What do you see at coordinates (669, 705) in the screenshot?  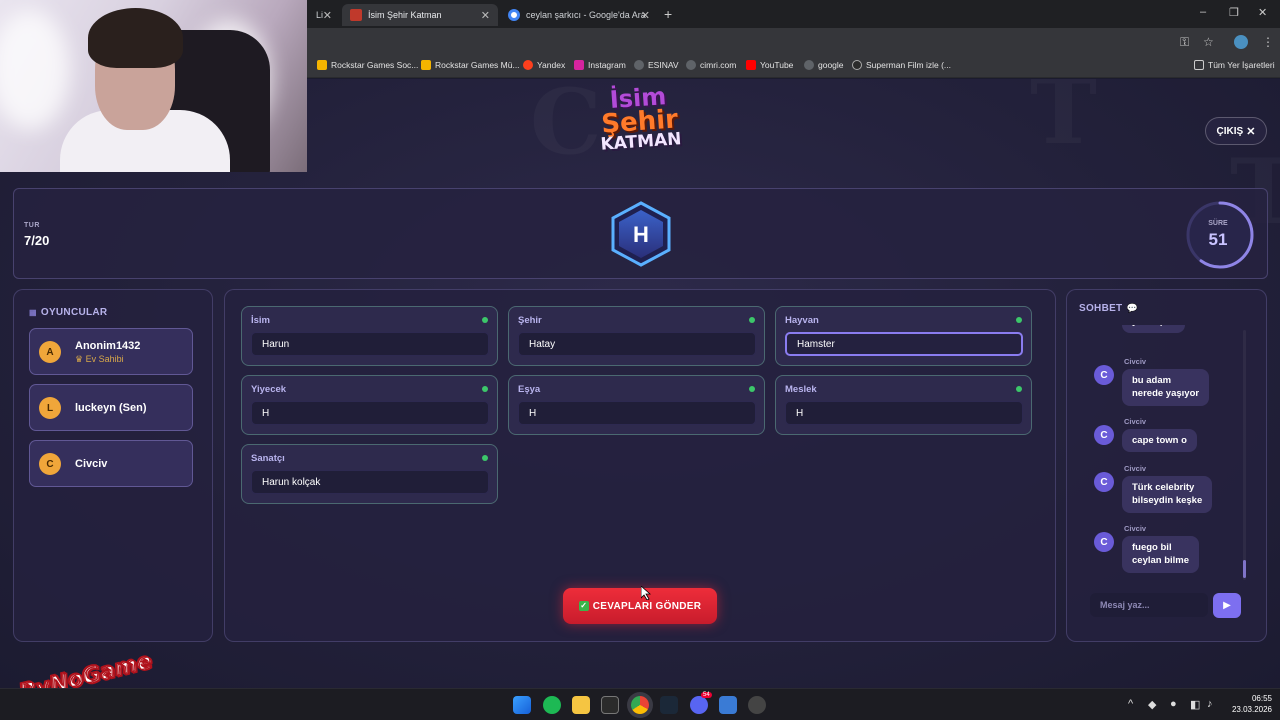 I see `steam-icon` at bounding box center [669, 705].